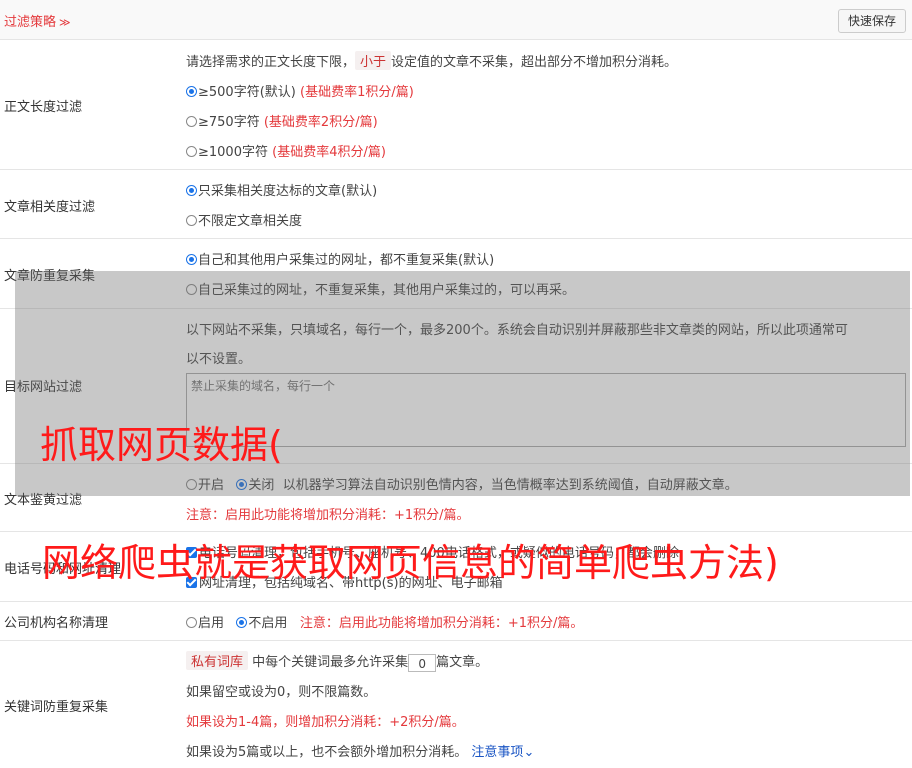 The width and height of the screenshot is (912, 768). I want to click on length-option-1000-label: ≥1000字符, so click(233, 152).